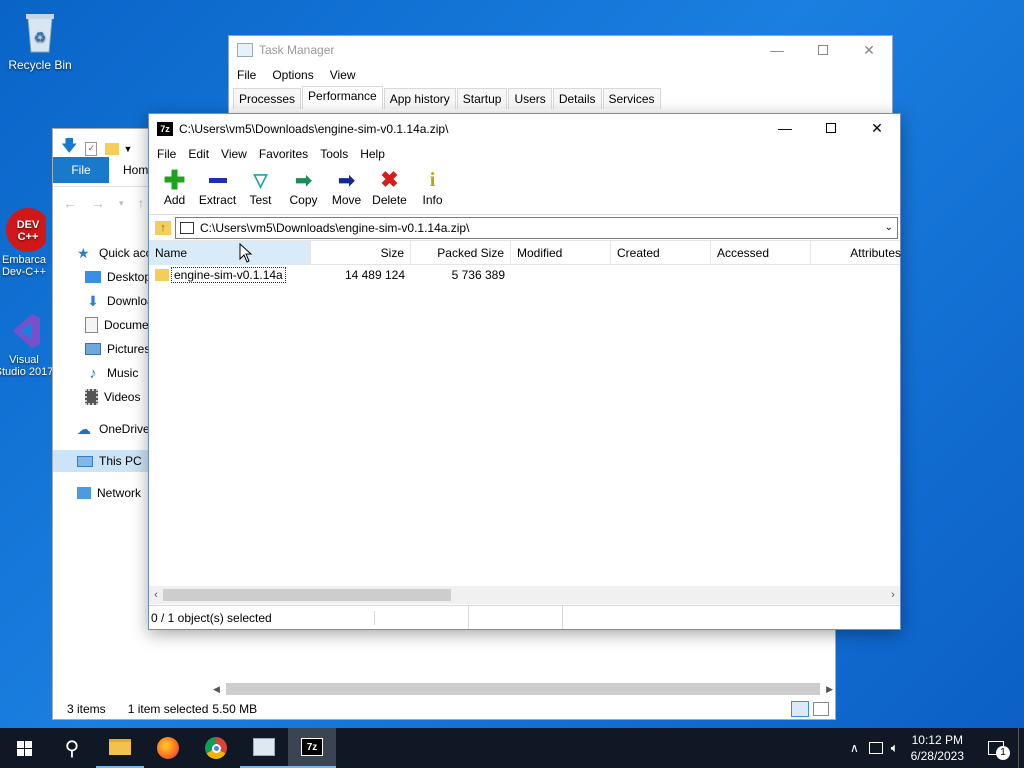 This screenshot has width=1024, height=768. What do you see at coordinates (117, 349) in the screenshot?
I see `nav-item-pictures: Pictures` at bounding box center [117, 349].